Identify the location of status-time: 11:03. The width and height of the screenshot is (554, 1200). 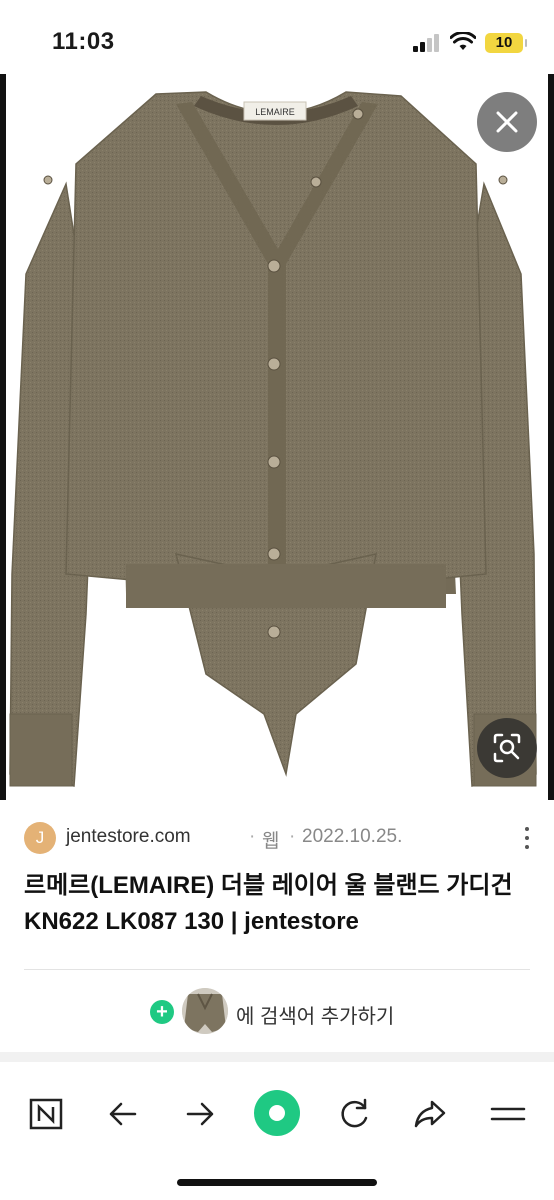
(83, 41).